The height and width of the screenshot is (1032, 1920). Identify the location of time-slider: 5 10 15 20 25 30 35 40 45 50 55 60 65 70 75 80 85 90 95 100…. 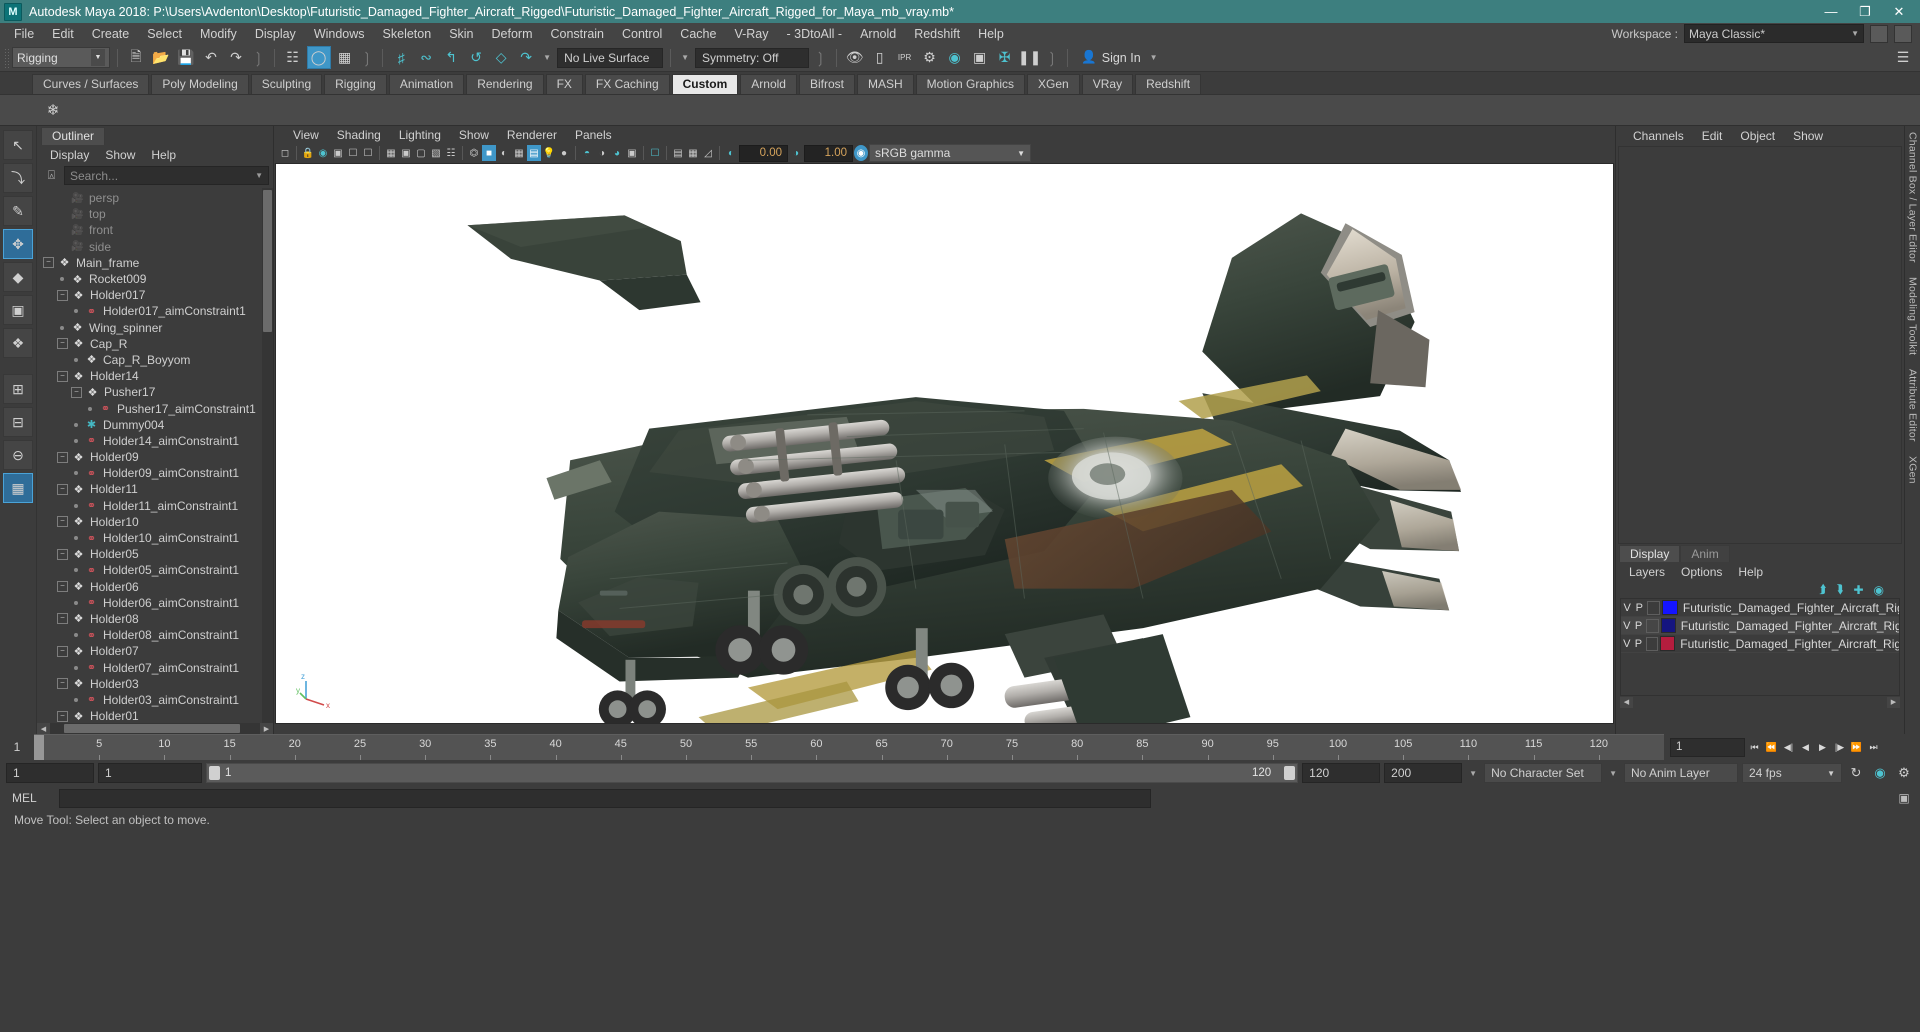
(849, 747).